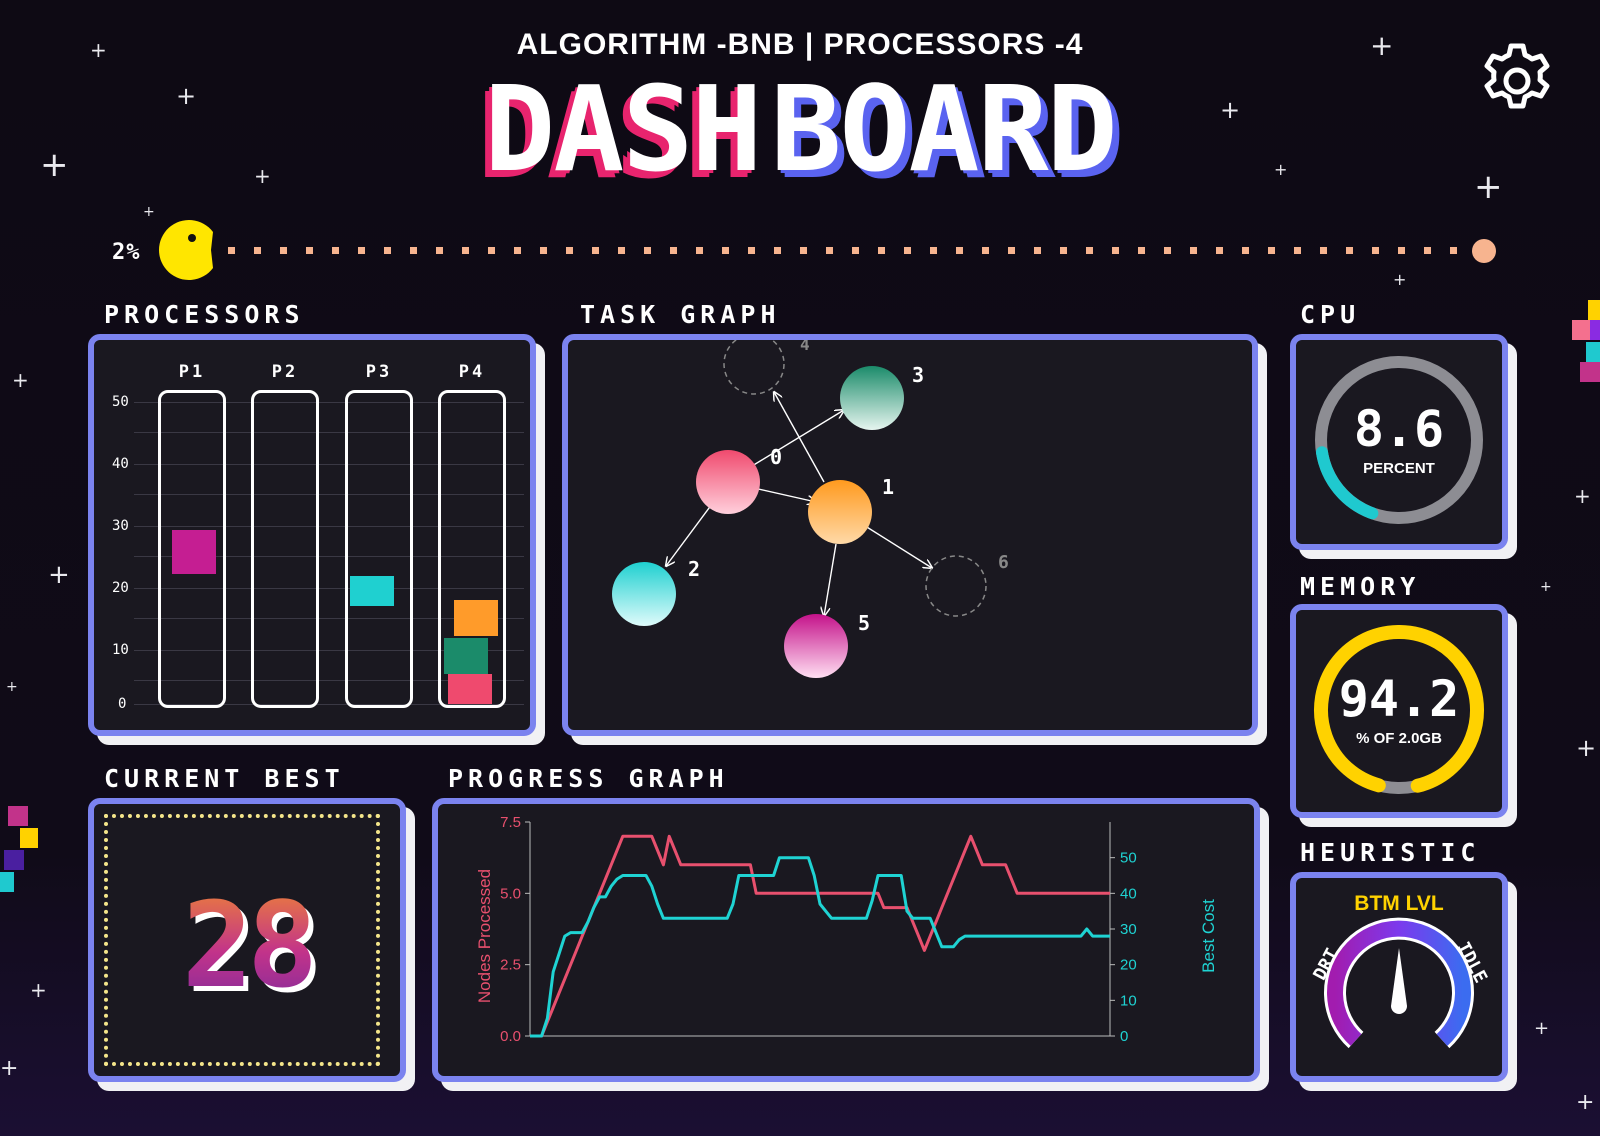 This screenshot has width=1600, height=1136. Describe the element at coordinates (800, 44) in the screenshot. I see `algorithm-subtitle: ALGORITHM -BNB | PROCESSORS -4` at that location.